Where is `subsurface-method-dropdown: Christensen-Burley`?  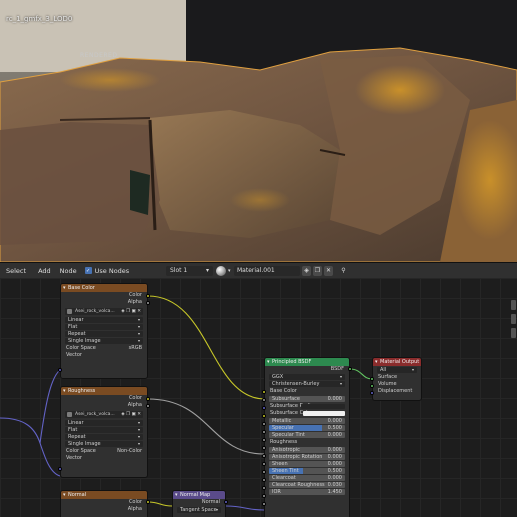 subsurface-method-dropdown: Christensen-Burley is located at coordinates (307, 384).